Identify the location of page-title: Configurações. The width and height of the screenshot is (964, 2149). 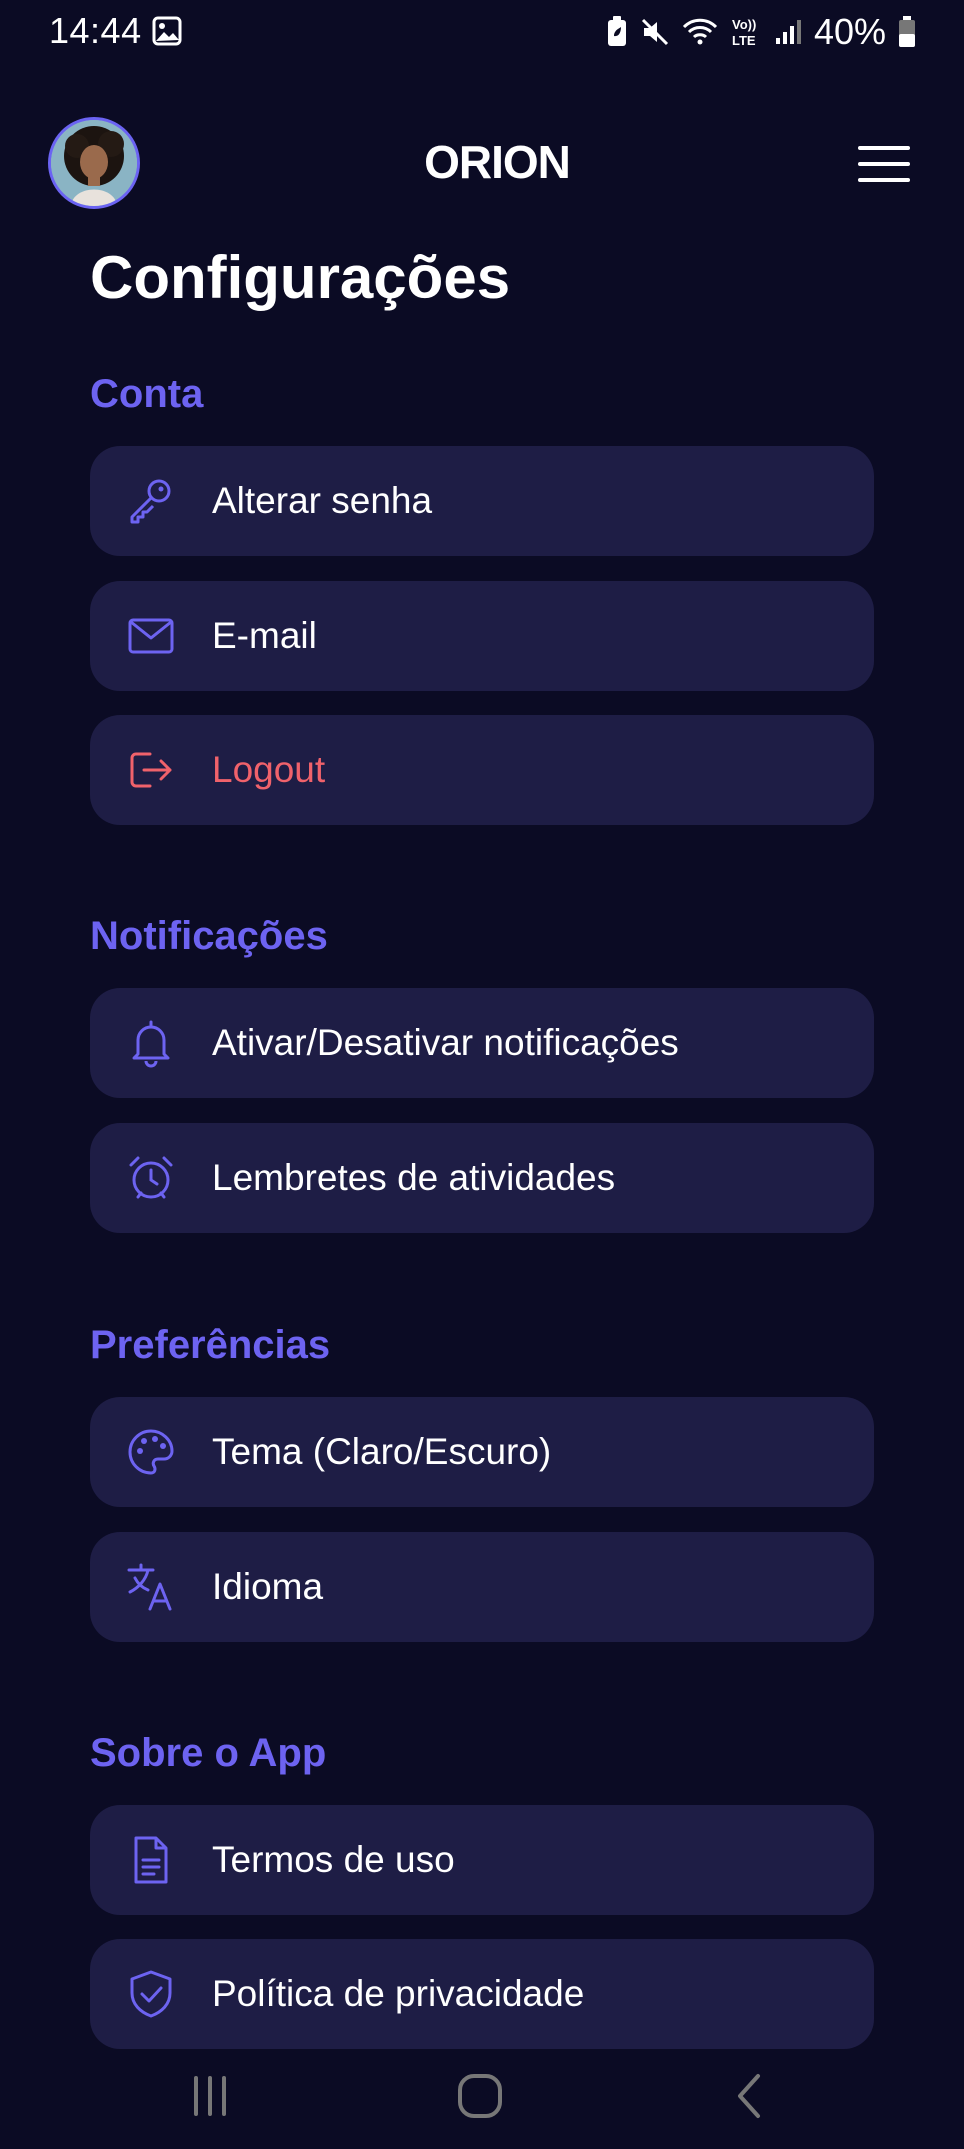
(300, 277).